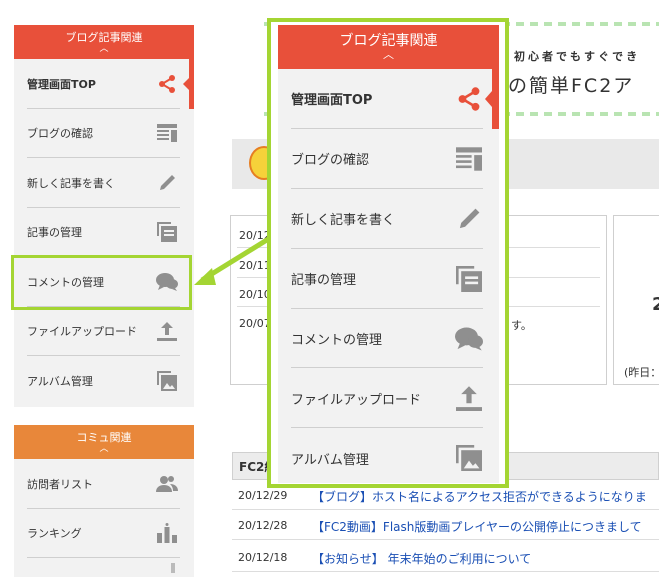  I want to click on sidebar-item-blog-view: ブログの確認, so click(104, 133).